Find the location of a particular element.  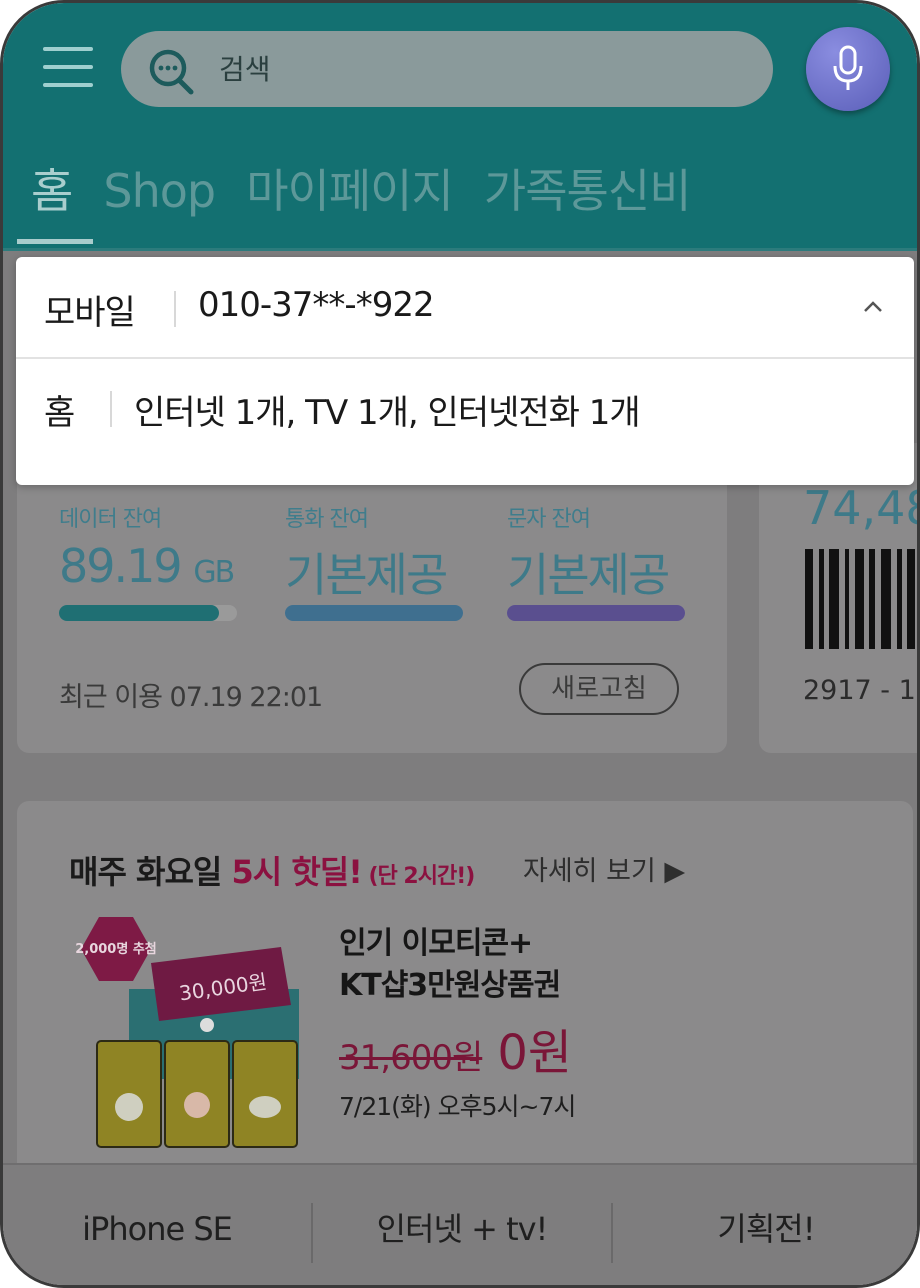

promo-sale-price: 0원 is located at coordinates (535, 1053).